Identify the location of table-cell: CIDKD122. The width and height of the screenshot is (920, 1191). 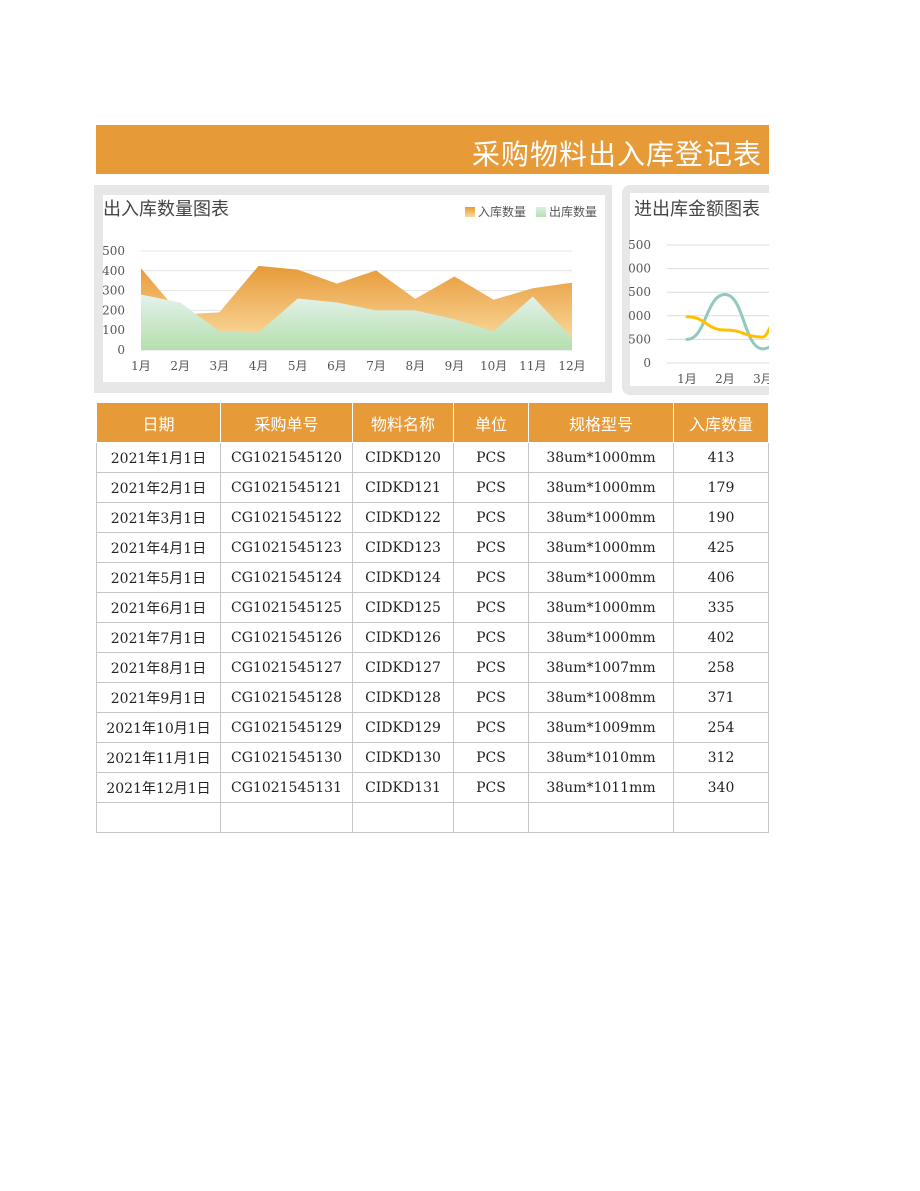
(403, 517).